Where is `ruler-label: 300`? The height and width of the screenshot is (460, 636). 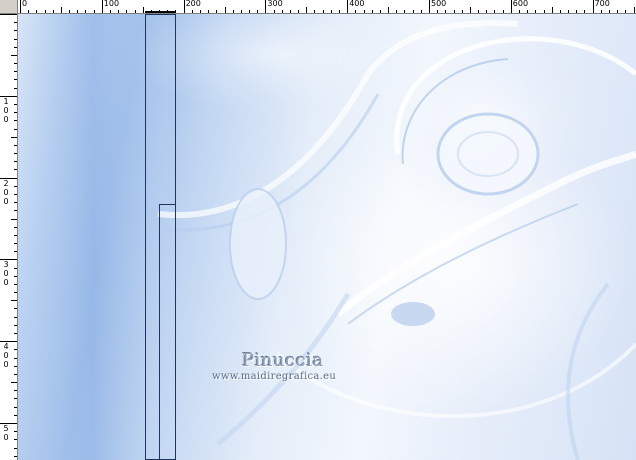
ruler-label: 300 is located at coordinates (275, 4).